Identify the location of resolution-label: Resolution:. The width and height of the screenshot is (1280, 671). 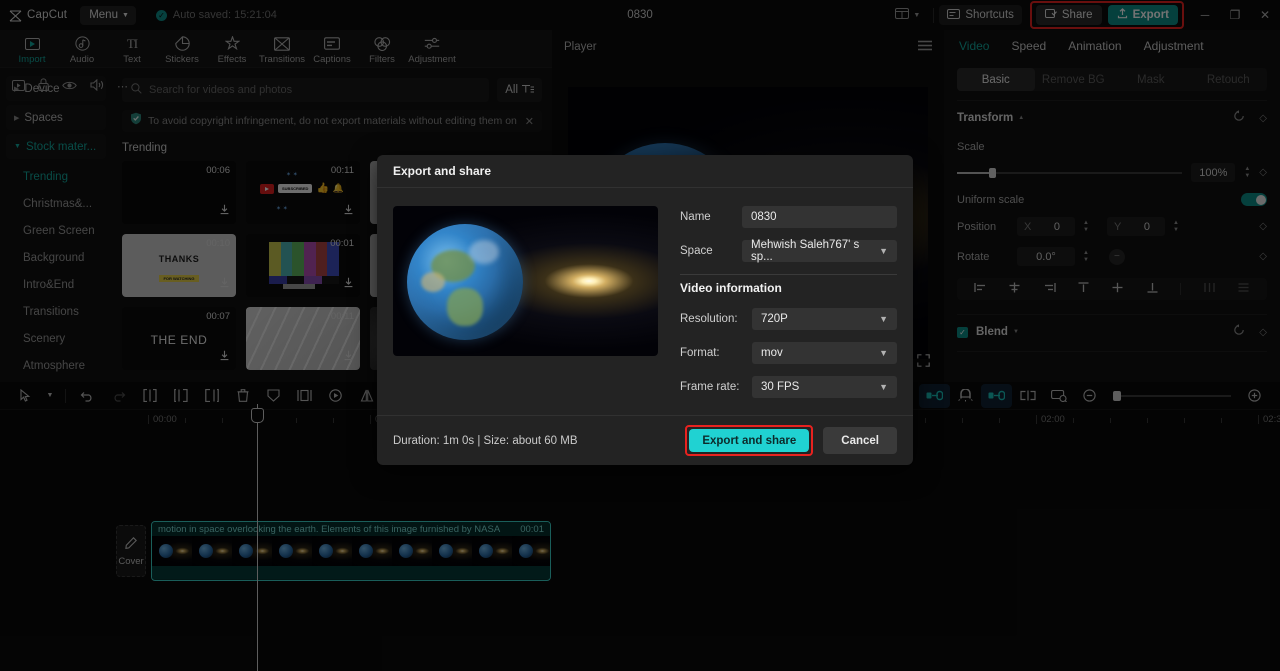
(709, 319).